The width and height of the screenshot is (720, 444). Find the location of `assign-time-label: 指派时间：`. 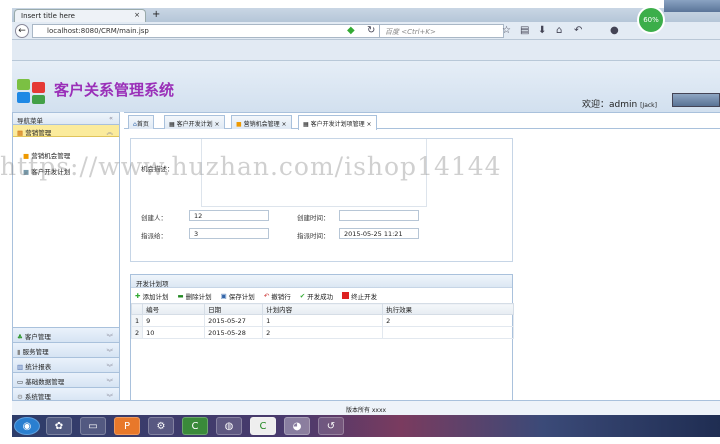

assign-time-label: 指派时间： is located at coordinates (313, 236).